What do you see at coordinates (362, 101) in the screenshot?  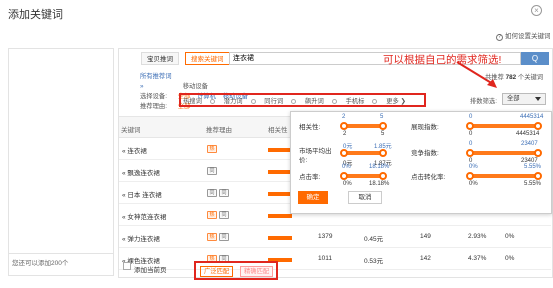 I see `reason-mobile: 手机标` at bounding box center [362, 101].